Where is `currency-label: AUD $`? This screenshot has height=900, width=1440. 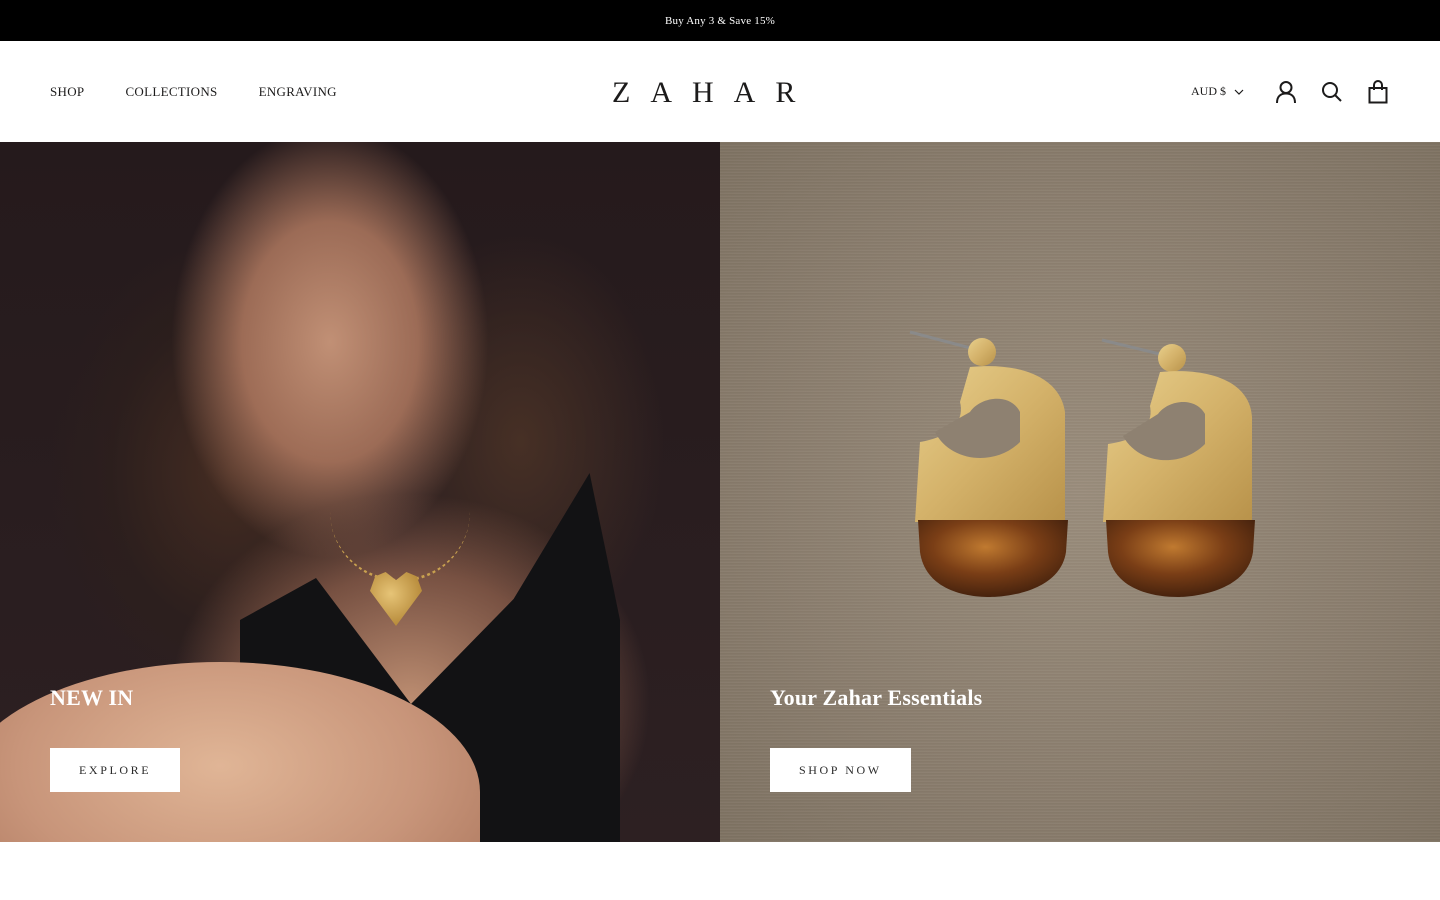 currency-label: AUD $ is located at coordinates (1208, 91).